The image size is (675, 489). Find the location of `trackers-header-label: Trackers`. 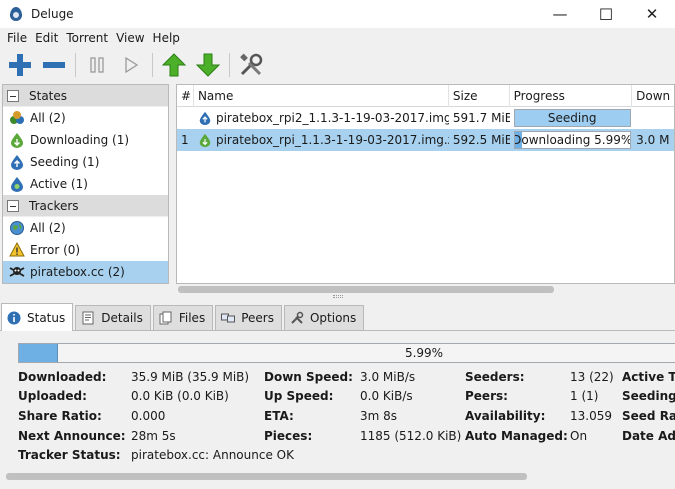

trackers-header-label: Trackers is located at coordinates (54, 205).